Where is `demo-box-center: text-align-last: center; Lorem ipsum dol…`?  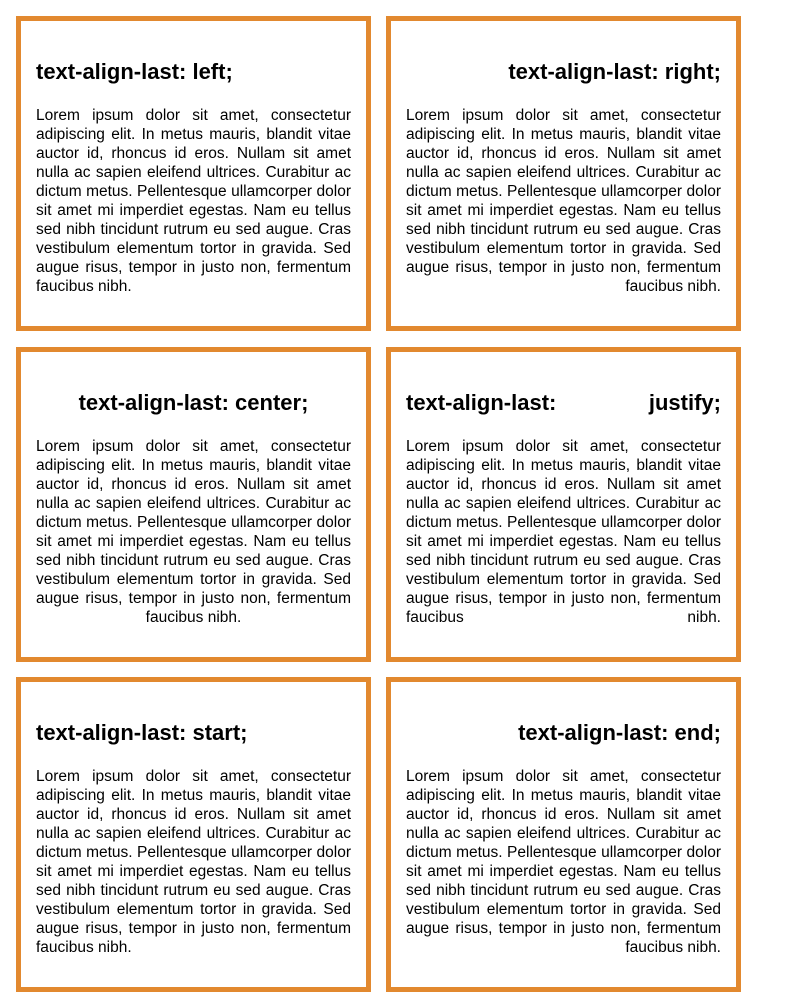 demo-box-center: text-align-last: center; Lorem ipsum dol… is located at coordinates (193, 504).